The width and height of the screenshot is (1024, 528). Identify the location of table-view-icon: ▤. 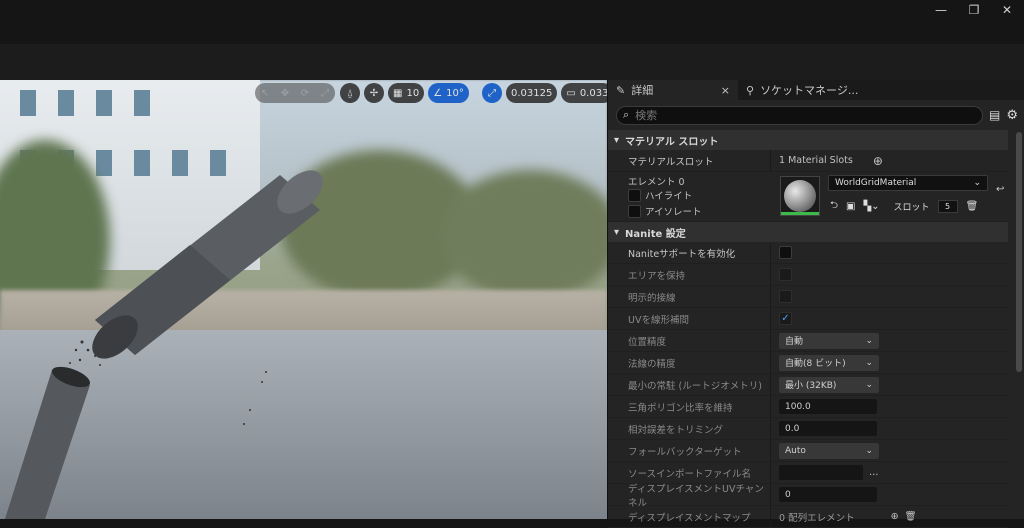
(994, 115).